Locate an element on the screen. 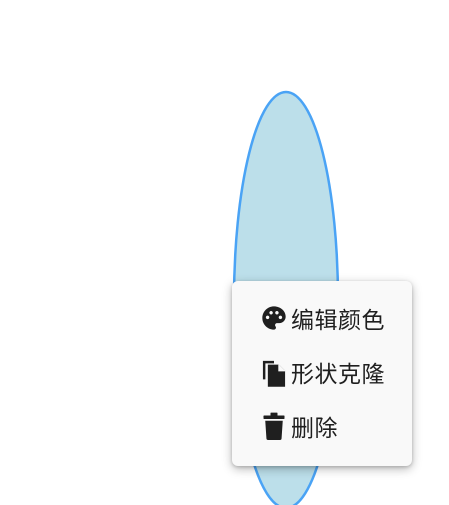  menu-label-delete: 删除 is located at coordinates (314, 429).